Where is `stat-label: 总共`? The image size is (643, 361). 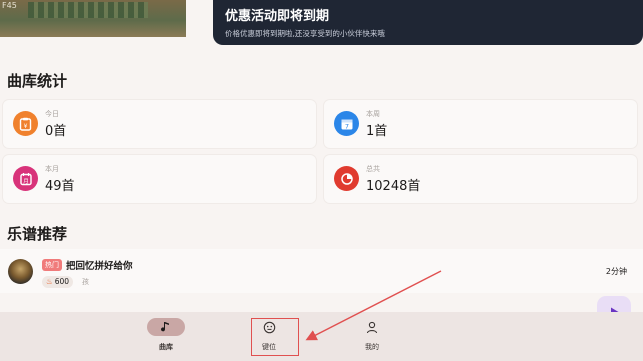
stat-label: 总共 is located at coordinates (373, 169).